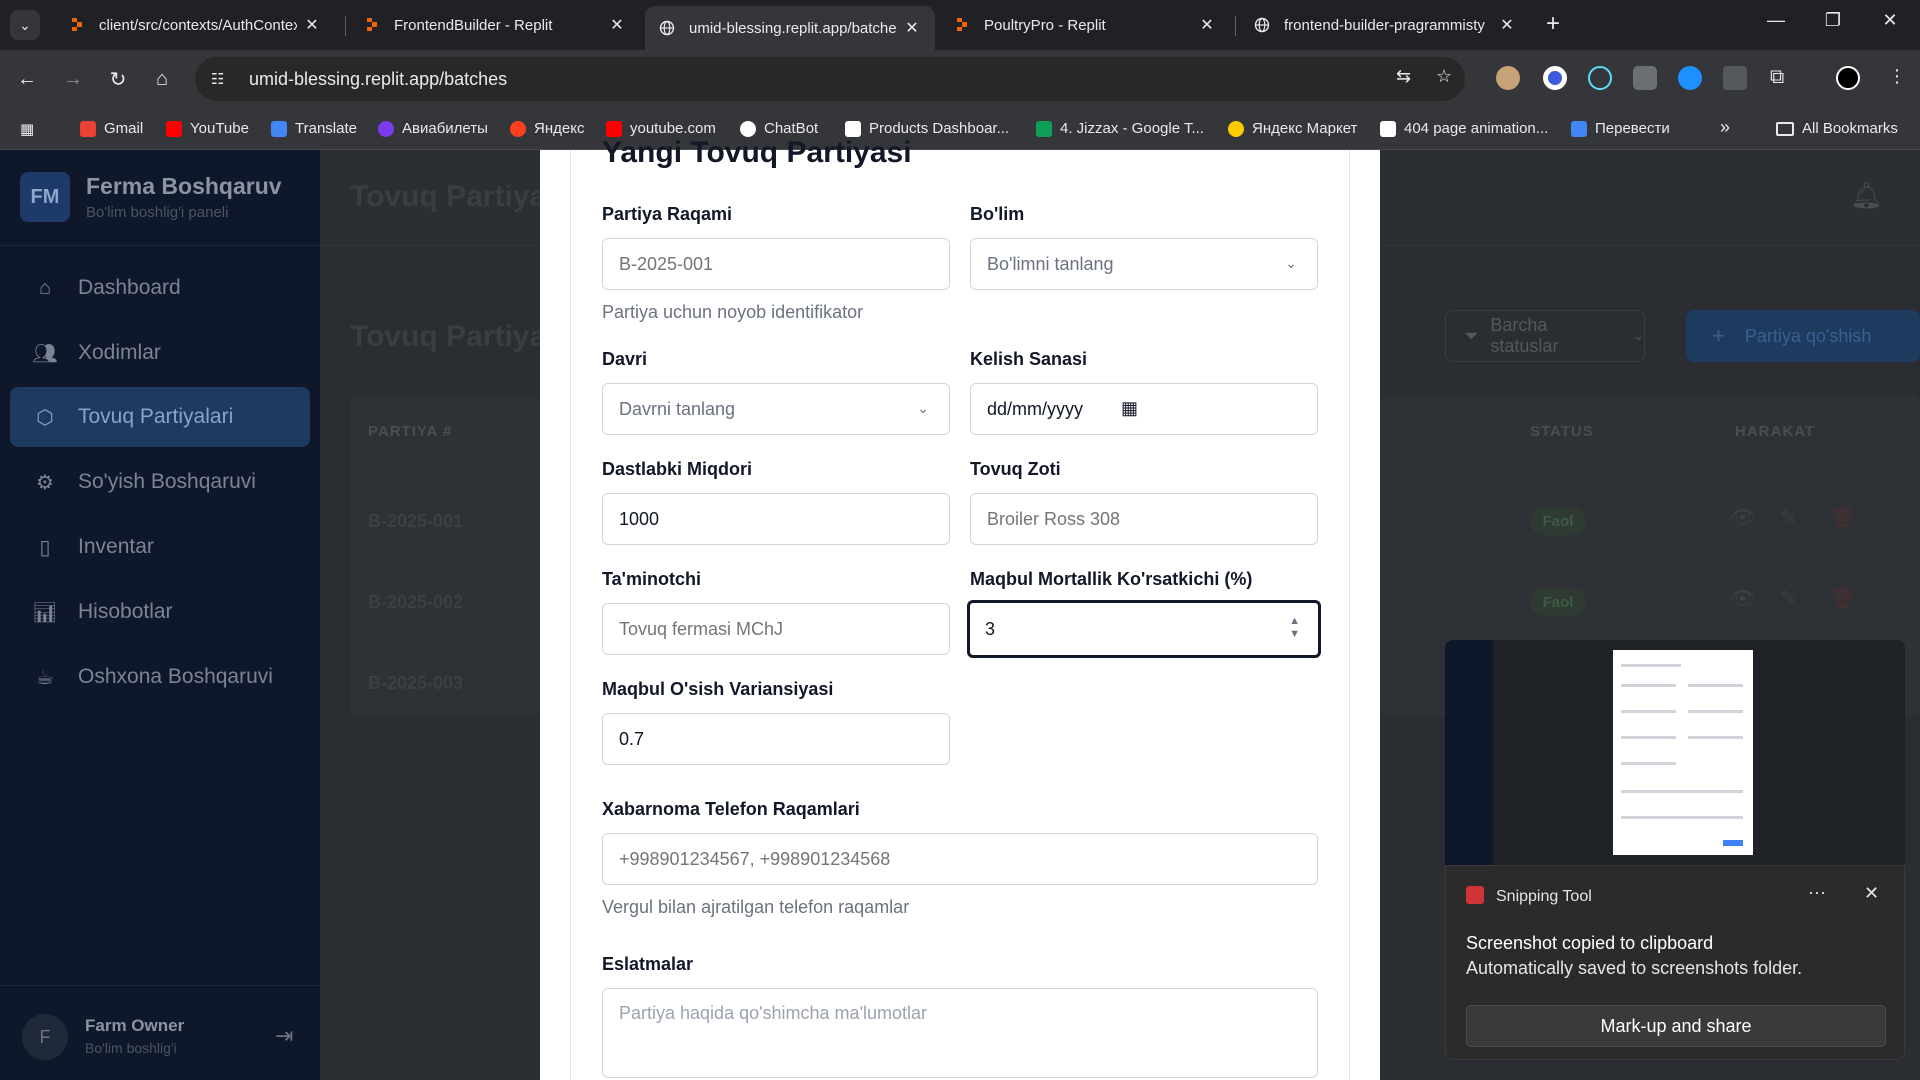 This screenshot has width=1920, height=1080. Describe the element at coordinates (1803, 336) in the screenshot. I see `add-batch-button: + Partiya qo'shish` at that location.